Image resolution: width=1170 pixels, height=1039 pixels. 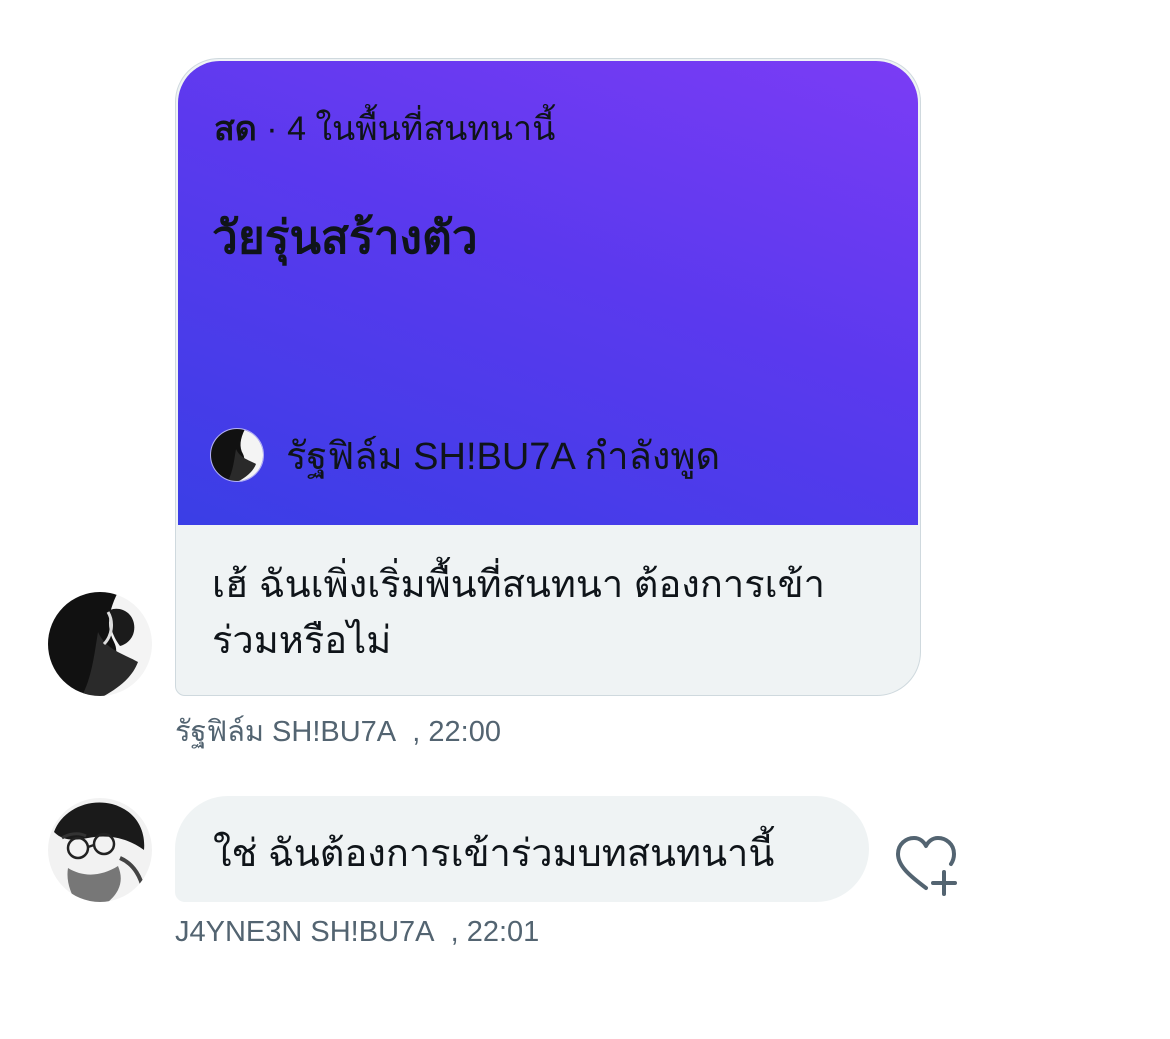 I want to click on host-name: รัฐฟิล์ม SH!BU7A, so click(x=430, y=456).